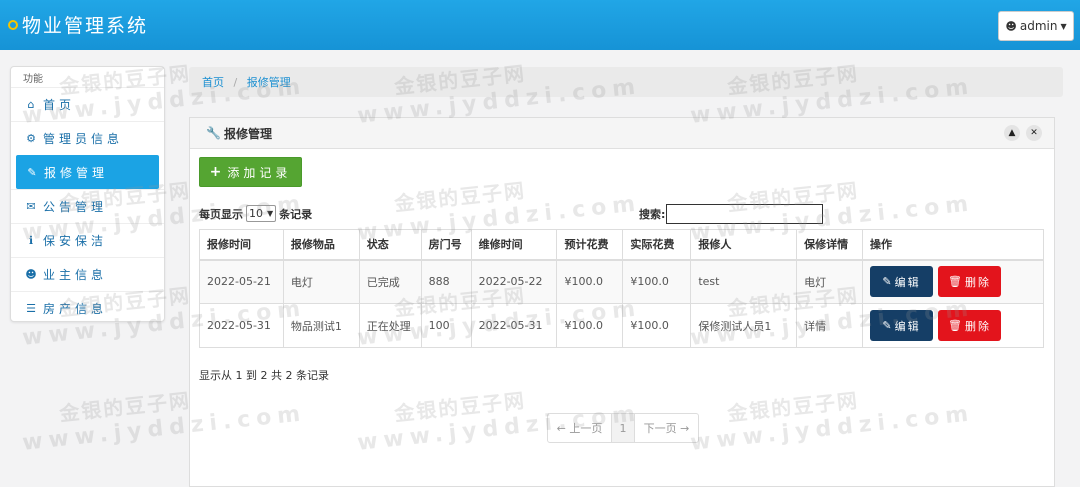 This screenshot has width=1080, height=487. What do you see at coordinates (390, 281) in the screenshot?
I see `table-cell: 已完成` at bounding box center [390, 281].